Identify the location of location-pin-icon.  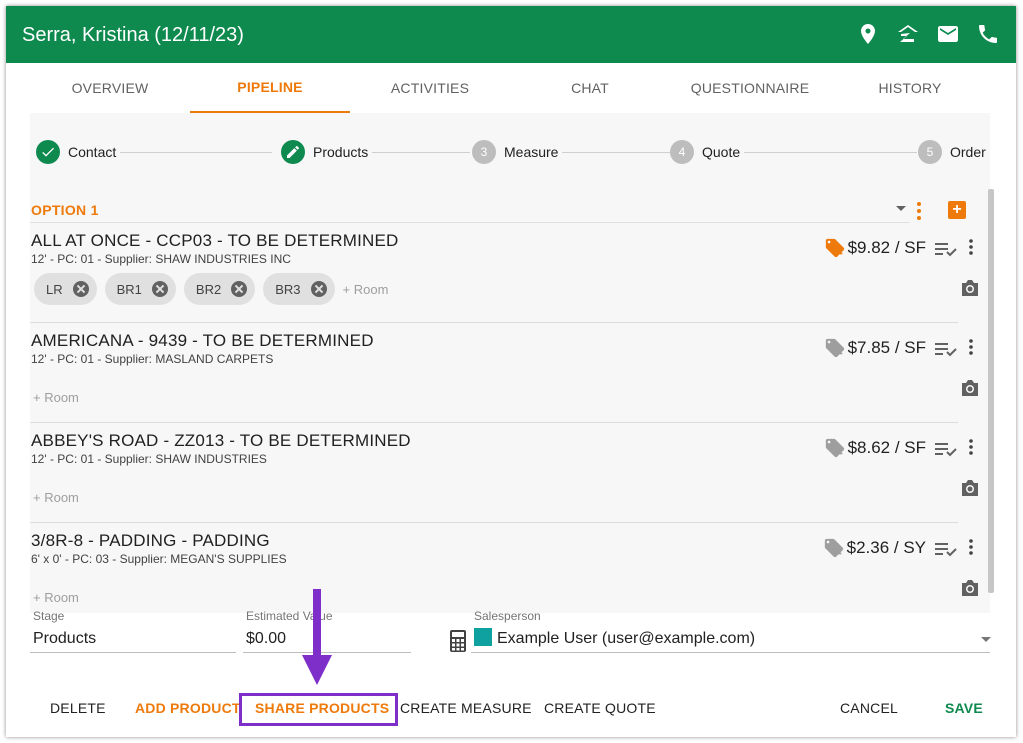
(868, 34).